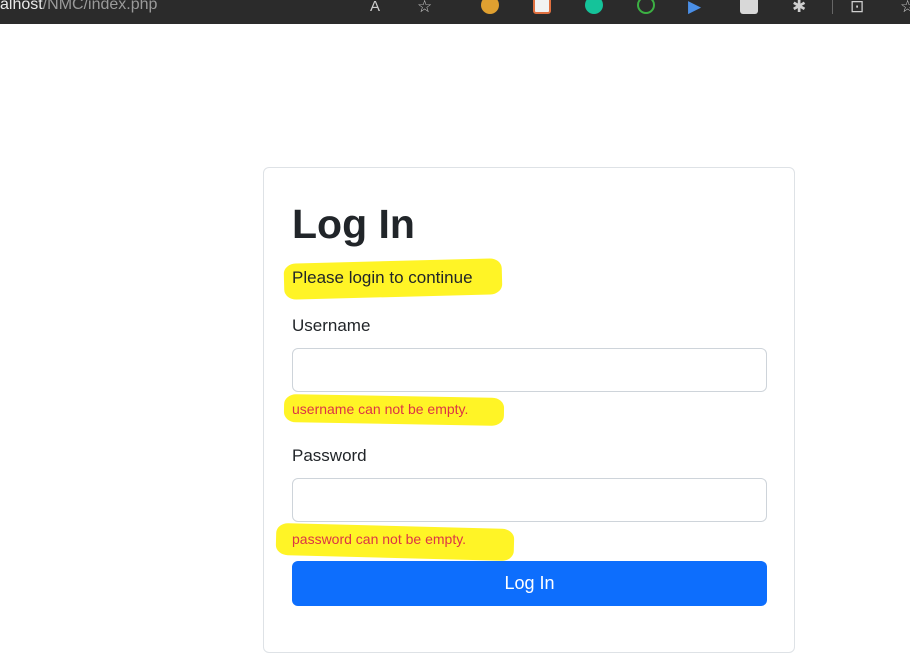  Describe the element at coordinates (382, 277) in the screenshot. I see `subtitle-text: Please login to continue` at that location.